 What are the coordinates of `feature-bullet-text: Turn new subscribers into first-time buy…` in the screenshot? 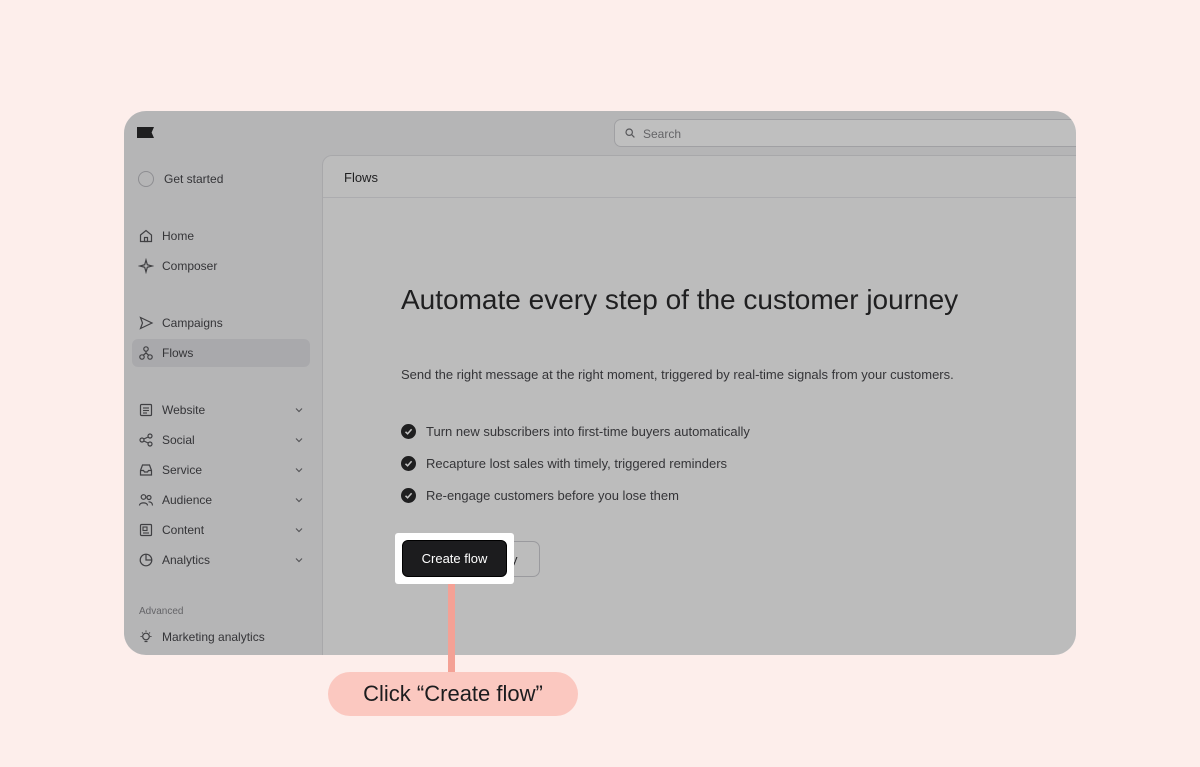 It's located at (588, 431).